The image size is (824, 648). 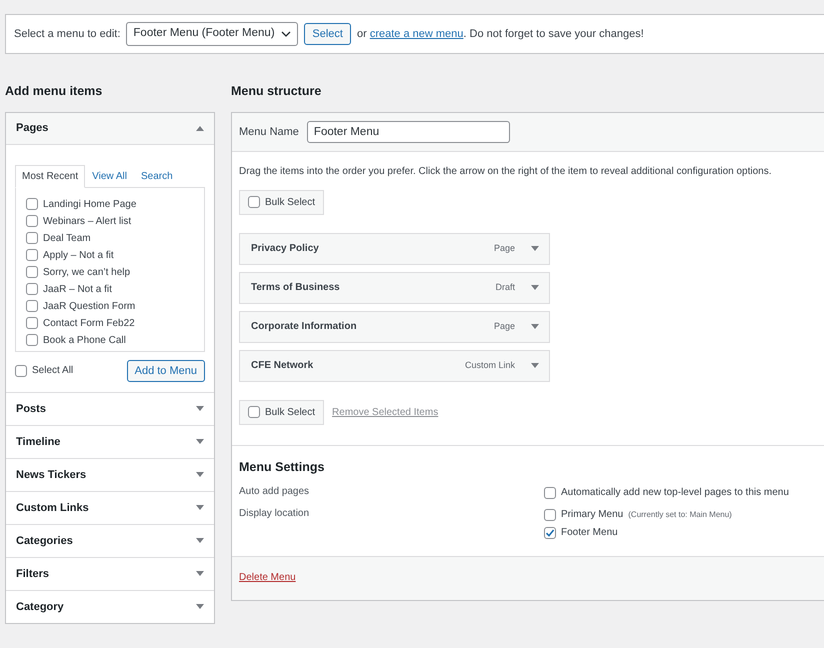 What do you see at coordinates (680, 514) in the screenshot?
I see `setting-note: (Currently set to: Main Menu)` at bounding box center [680, 514].